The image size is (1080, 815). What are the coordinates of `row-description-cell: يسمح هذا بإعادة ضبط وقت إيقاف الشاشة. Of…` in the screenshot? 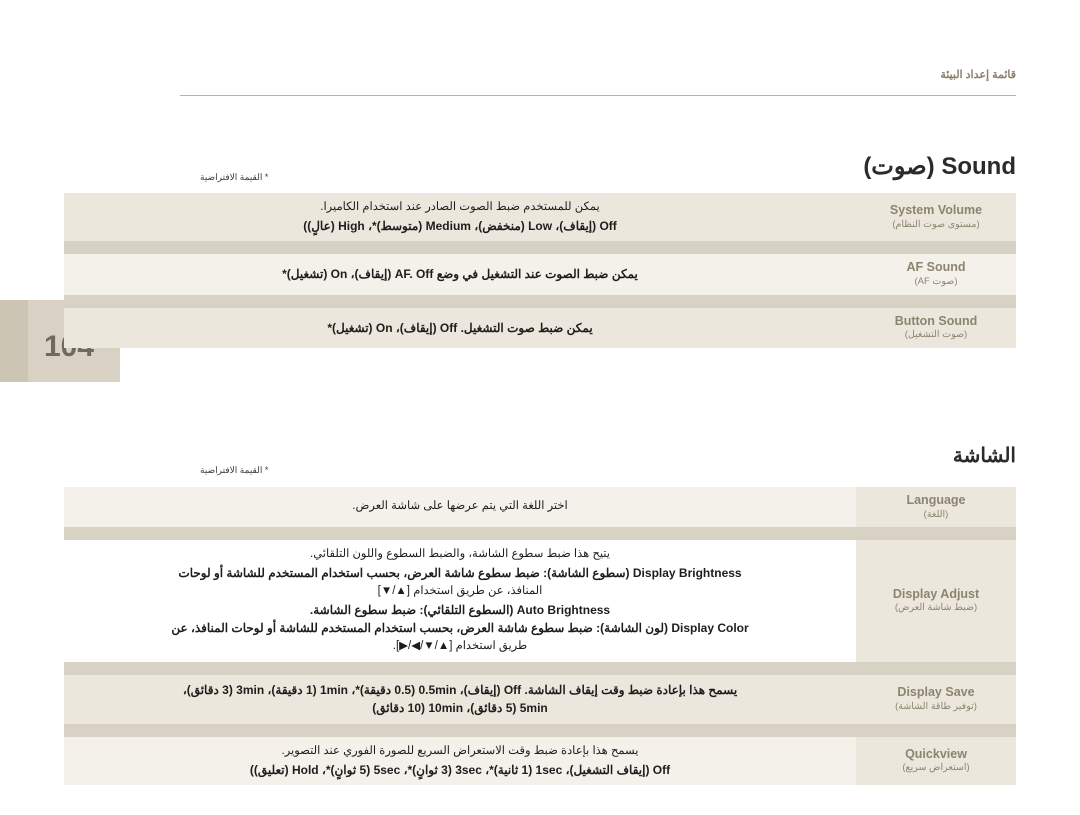 It's located at (460, 699).